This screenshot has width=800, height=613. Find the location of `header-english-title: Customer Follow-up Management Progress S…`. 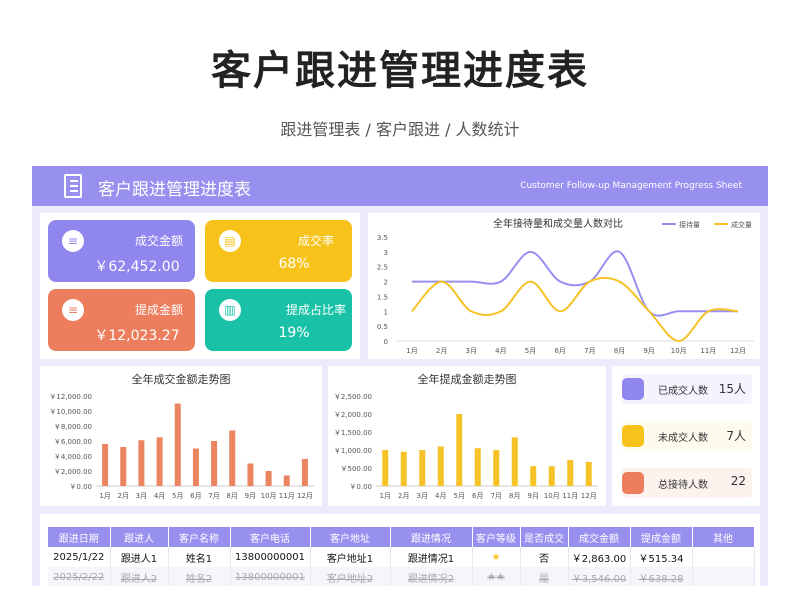

header-english-title: Customer Follow-up Management Progress S… is located at coordinates (631, 186).